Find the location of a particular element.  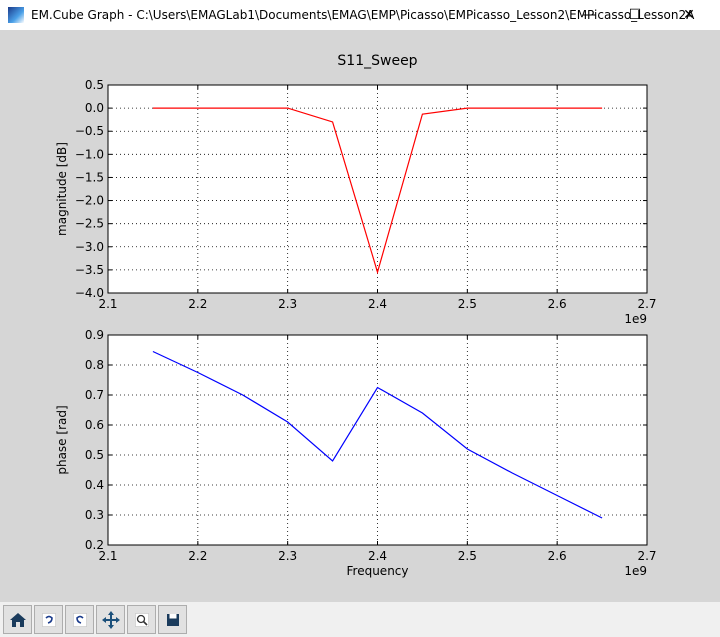

y-tick-label: 0.4 is located at coordinates (94, 485).